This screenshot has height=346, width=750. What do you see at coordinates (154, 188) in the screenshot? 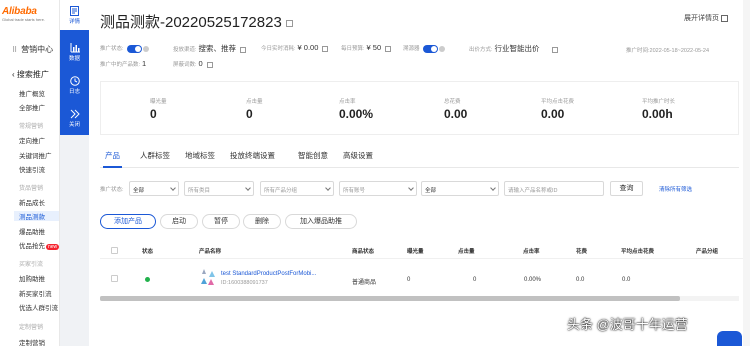
I see `status-filter-select: 全部` at bounding box center [154, 188].